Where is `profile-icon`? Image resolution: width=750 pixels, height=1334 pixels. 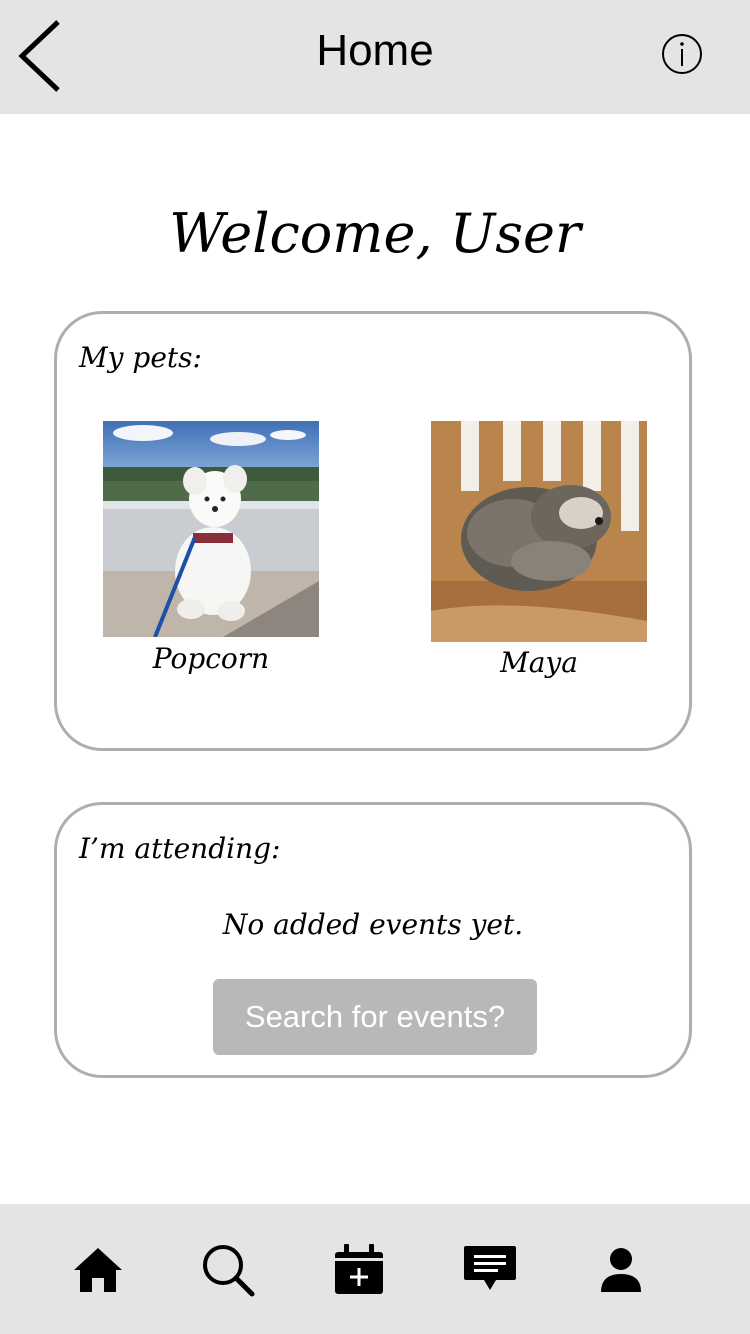 profile-icon is located at coordinates (621, 1270).